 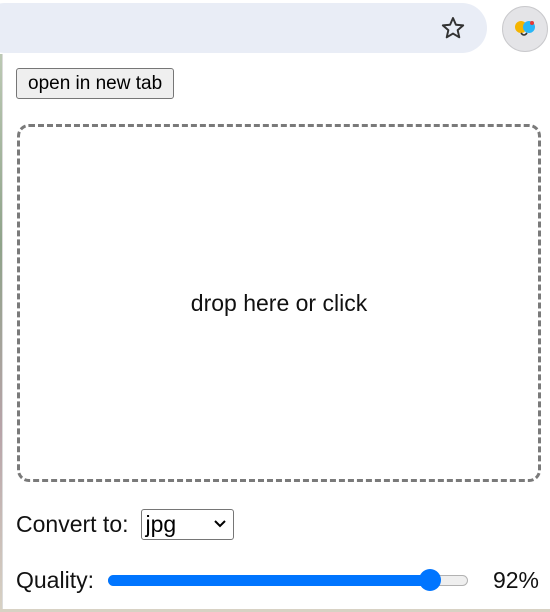 I want to click on chevron-down-icon, so click(x=219, y=524).